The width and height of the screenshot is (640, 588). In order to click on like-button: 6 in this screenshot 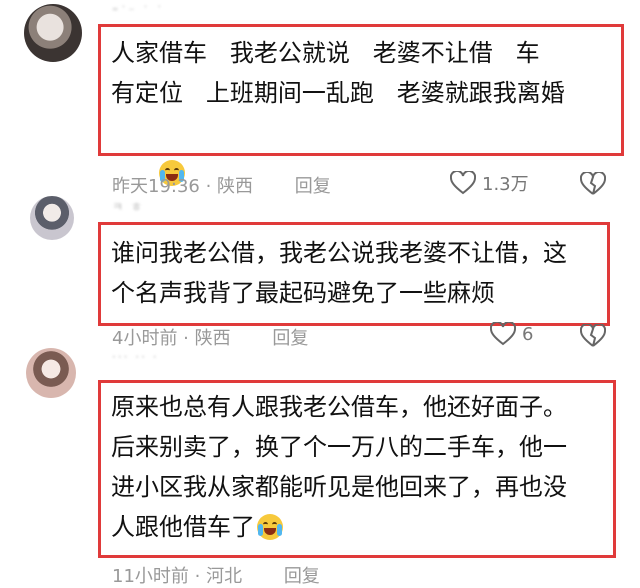, I will do `click(511, 334)`.